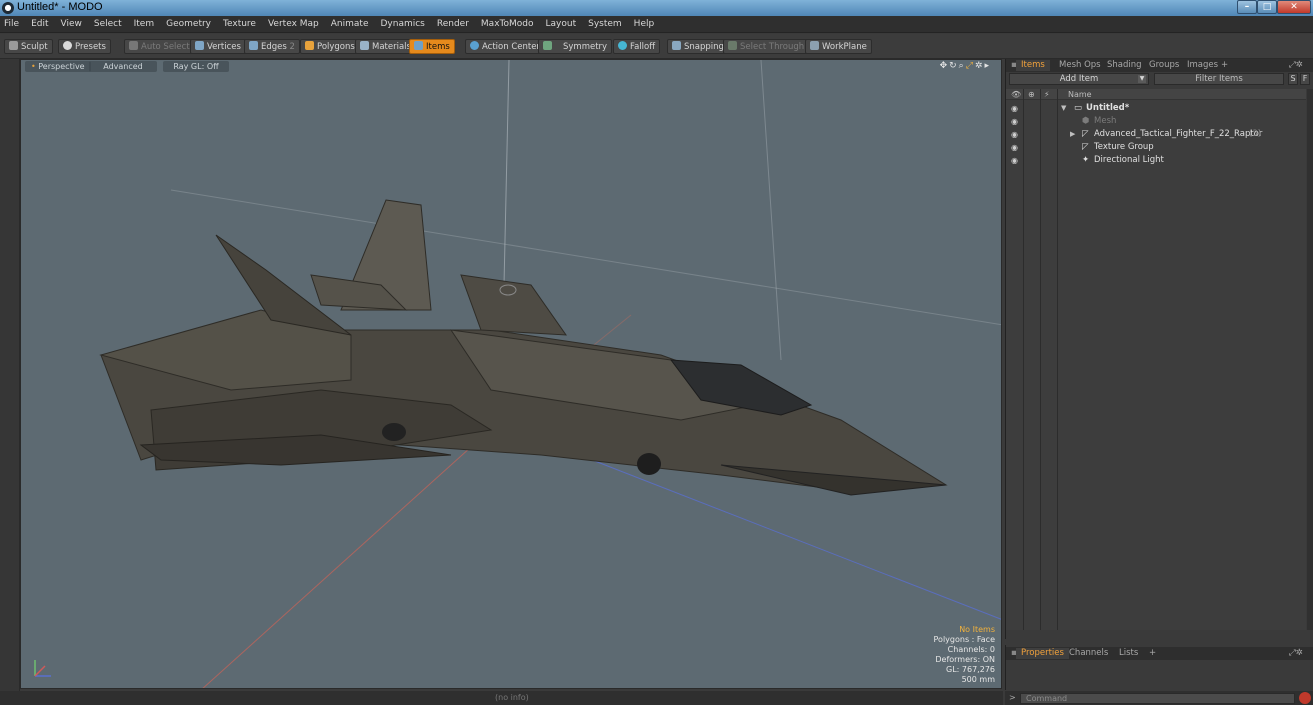 The width and height of the screenshot is (1313, 705). I want to click on menu-vertex-map: Vertex Map, so click(293, 24).